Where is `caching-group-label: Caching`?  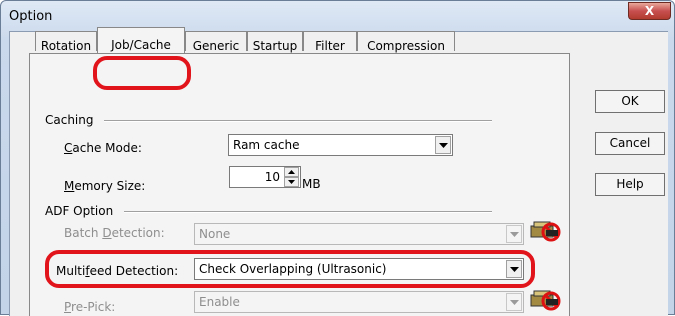 caching-group-label: Caching is located at coordinates (69, 120).